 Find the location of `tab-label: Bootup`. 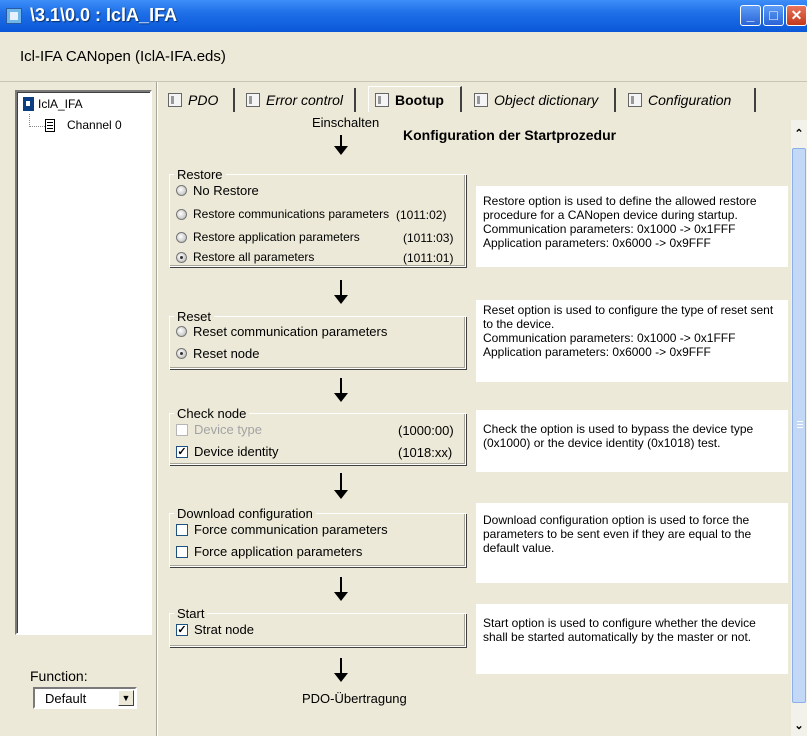

tab-label: Bootup is located at coordinates (419, 99).